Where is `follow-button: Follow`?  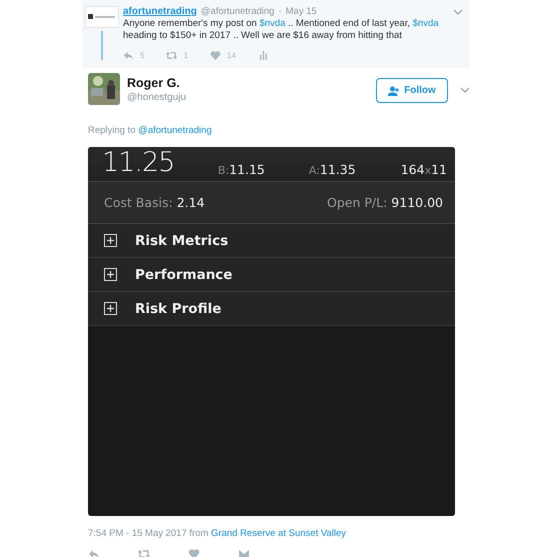
follow-button: Follow is located at coordinates (412, 90).